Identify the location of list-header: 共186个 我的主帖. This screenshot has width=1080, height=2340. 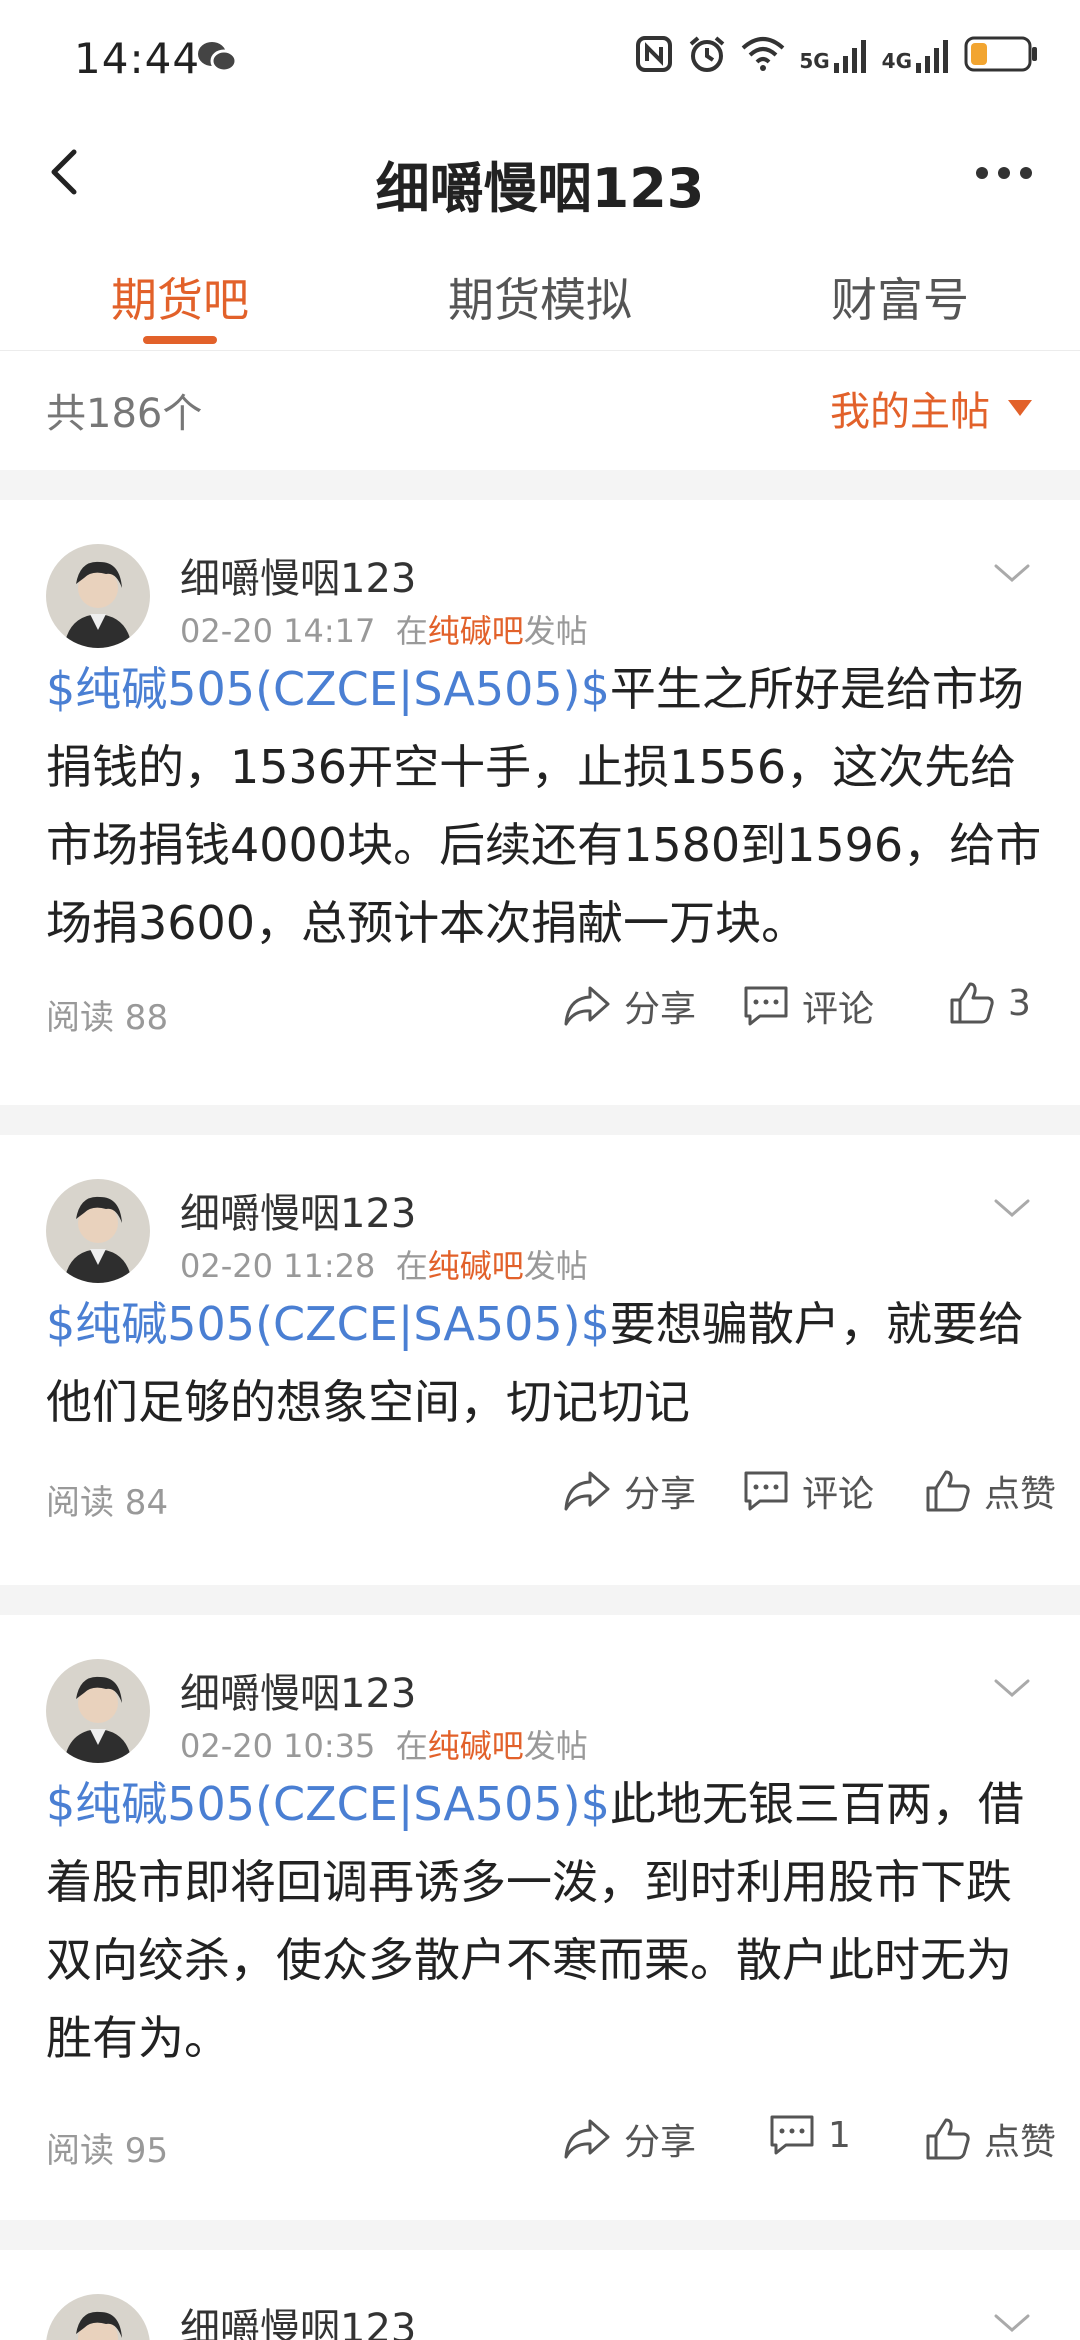
(540, 405).